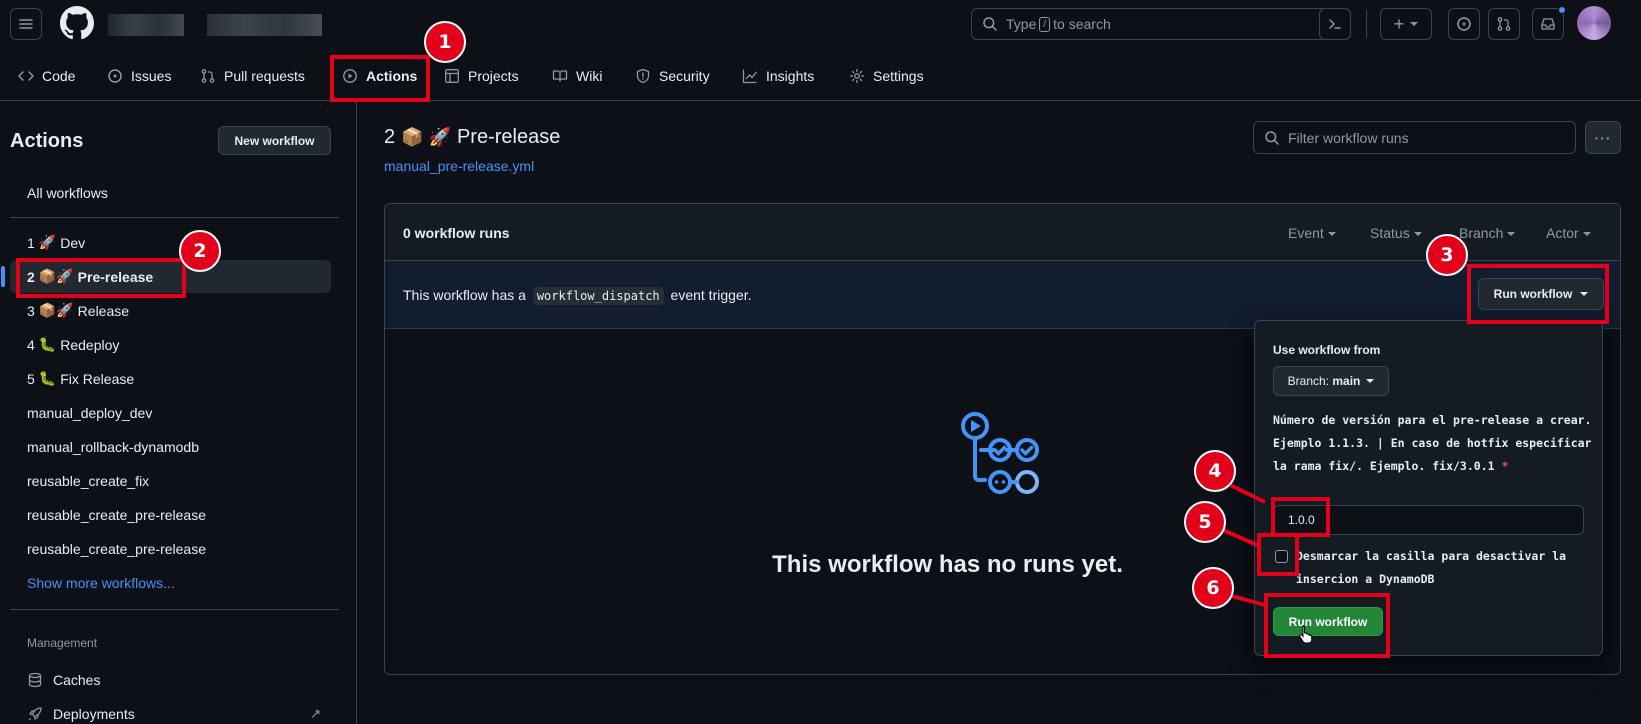  I want to click on annotation-badge-5: 5, so click(1205, 522).